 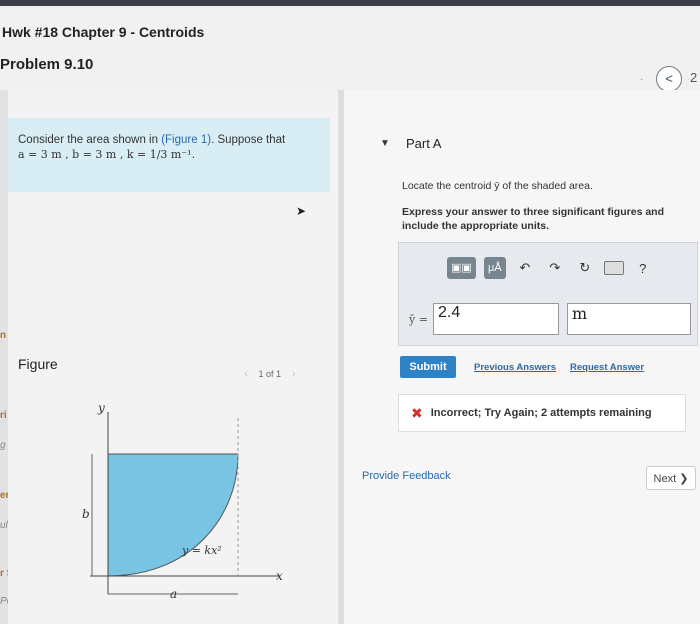 I want to click on figure-page: 1 of 1, so click(x=270, y=374).